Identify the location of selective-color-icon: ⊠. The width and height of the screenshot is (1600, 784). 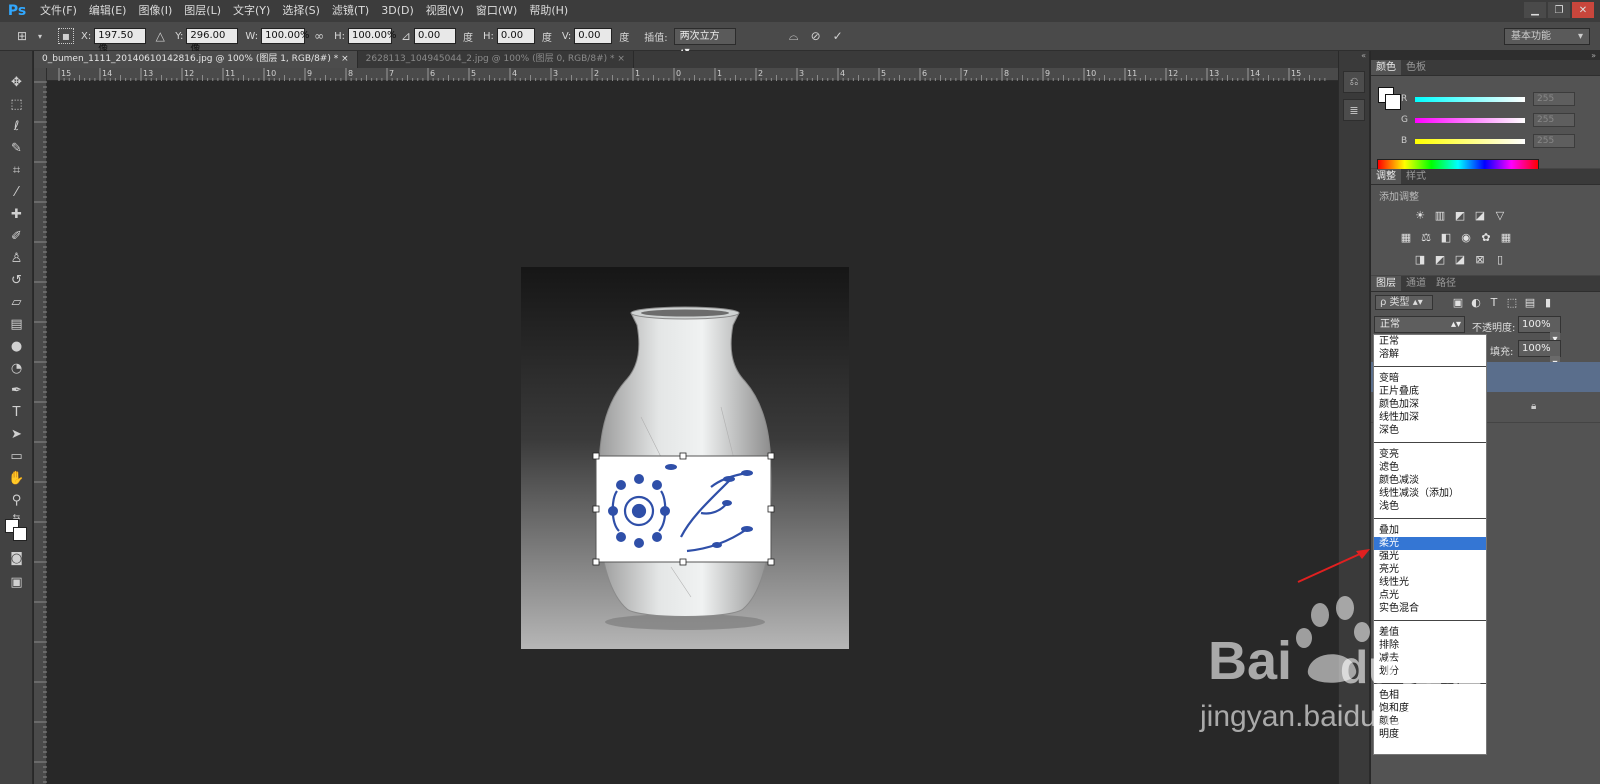
(1480, 259).